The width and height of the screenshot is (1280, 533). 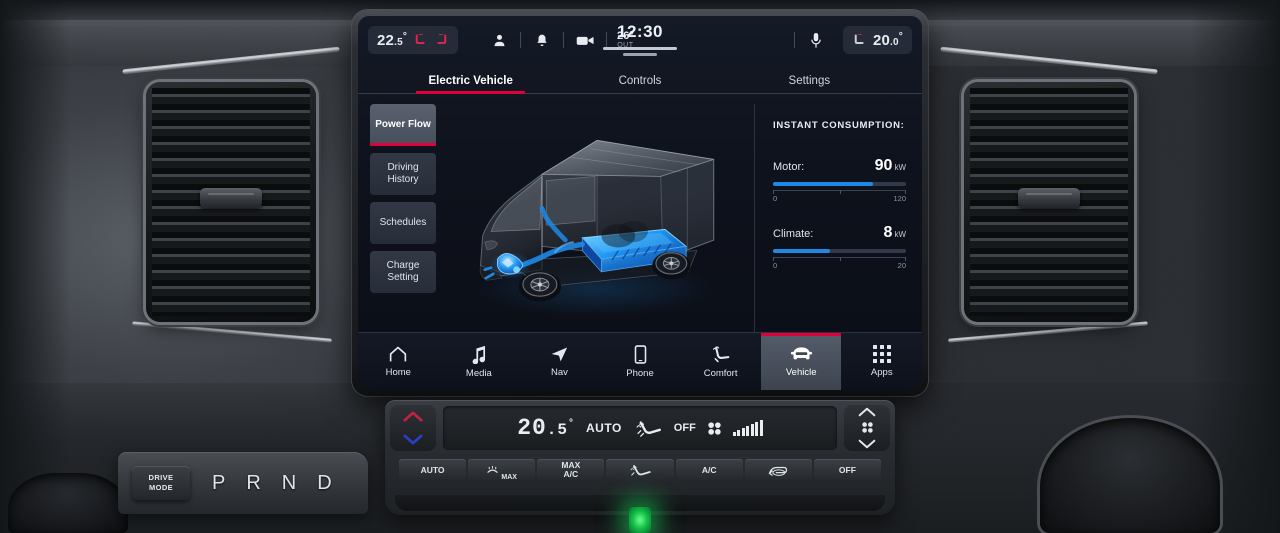 I want to click on climate-button-airflow, so click(x=640, y=470).